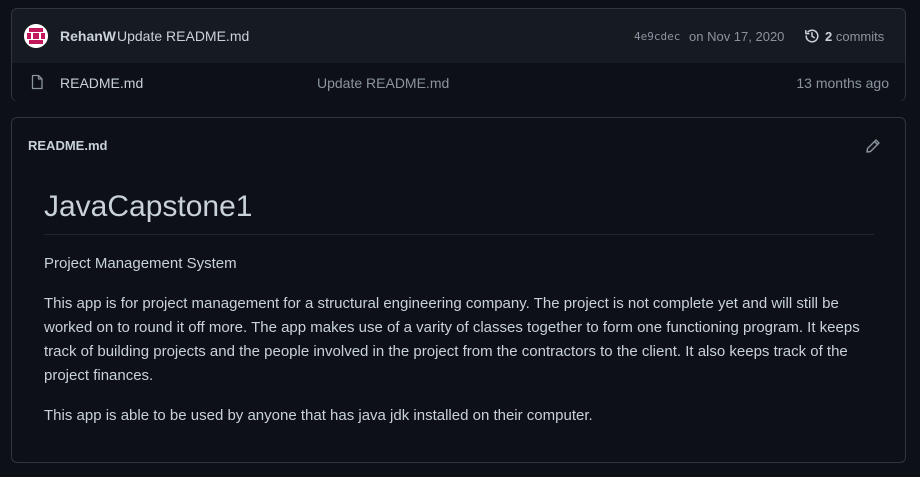 The width and height of the screenshot is (920, 477). Describe the element at coordinates (36, 36) in the screenshot. I see `avatar-icon` at that location.